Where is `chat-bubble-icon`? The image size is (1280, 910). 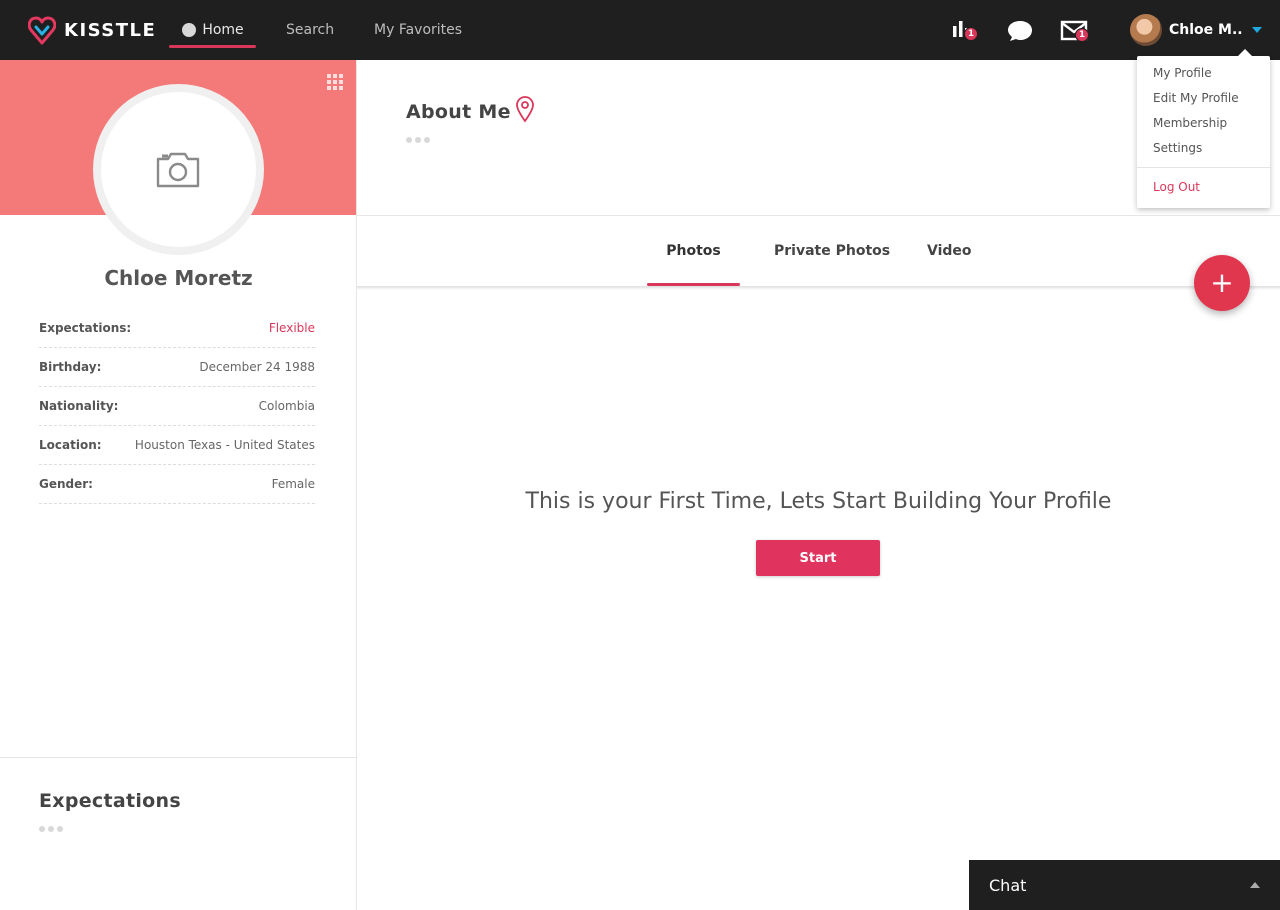 chat-bubble-icon is located at coordinates (1020, 31).